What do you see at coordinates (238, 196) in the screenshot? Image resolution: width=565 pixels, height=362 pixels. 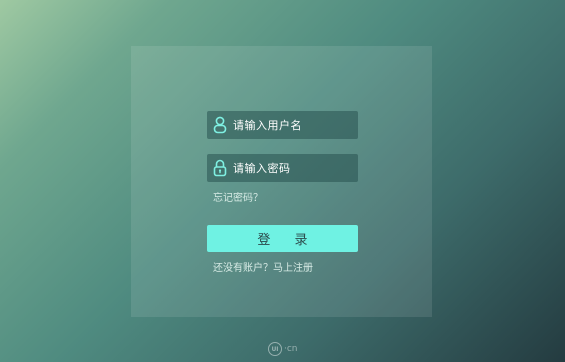 I see `forgot-password-link: 忘记密码？` at bounding box center [238, 196].